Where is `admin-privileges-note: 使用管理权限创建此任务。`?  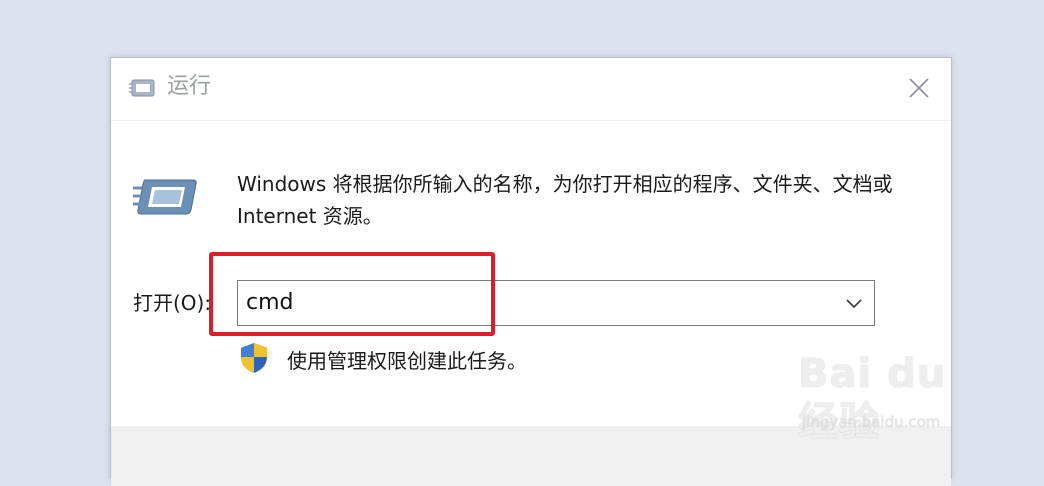
admin-privileges-note: 使用管理权限创建此任务。 is located at coordinates (407, 361).